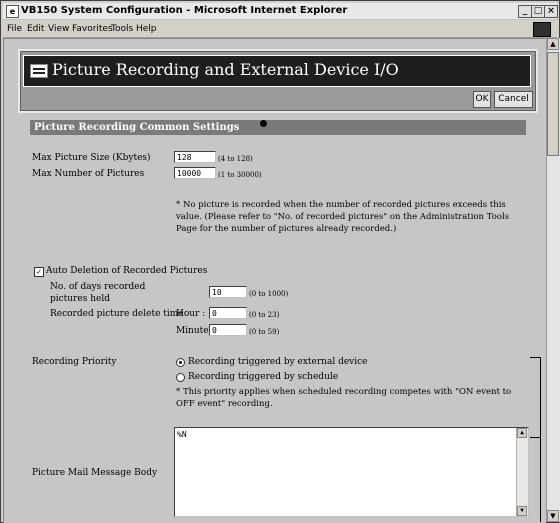 The width and height of the screenshot is (560, 523). I want to click on max-pictures-input: 10000, so click(195, 173).